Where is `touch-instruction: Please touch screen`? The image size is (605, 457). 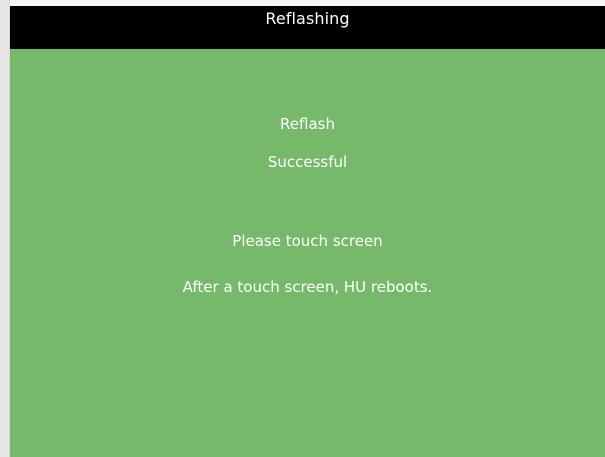
touch-instruction: Please touch screen is located at coordinates (307, 241).